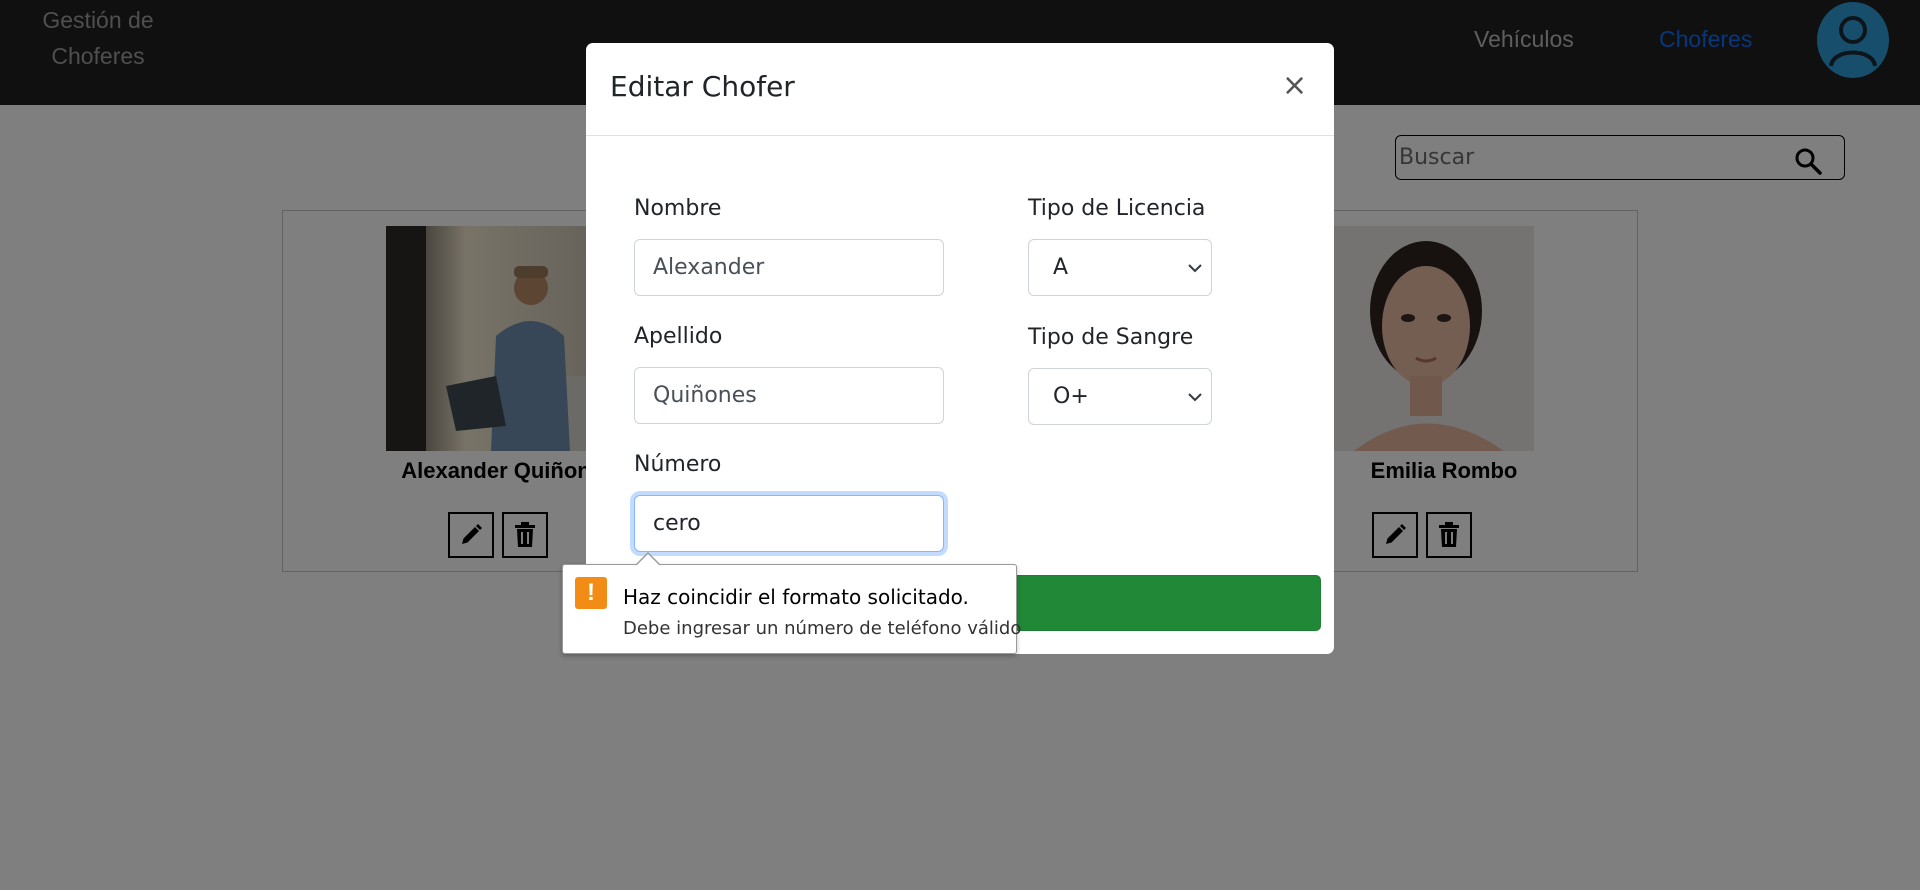 This screenshot has height=890, width=1920. I want to click on sangre-select: O+, so click(1120, 396).